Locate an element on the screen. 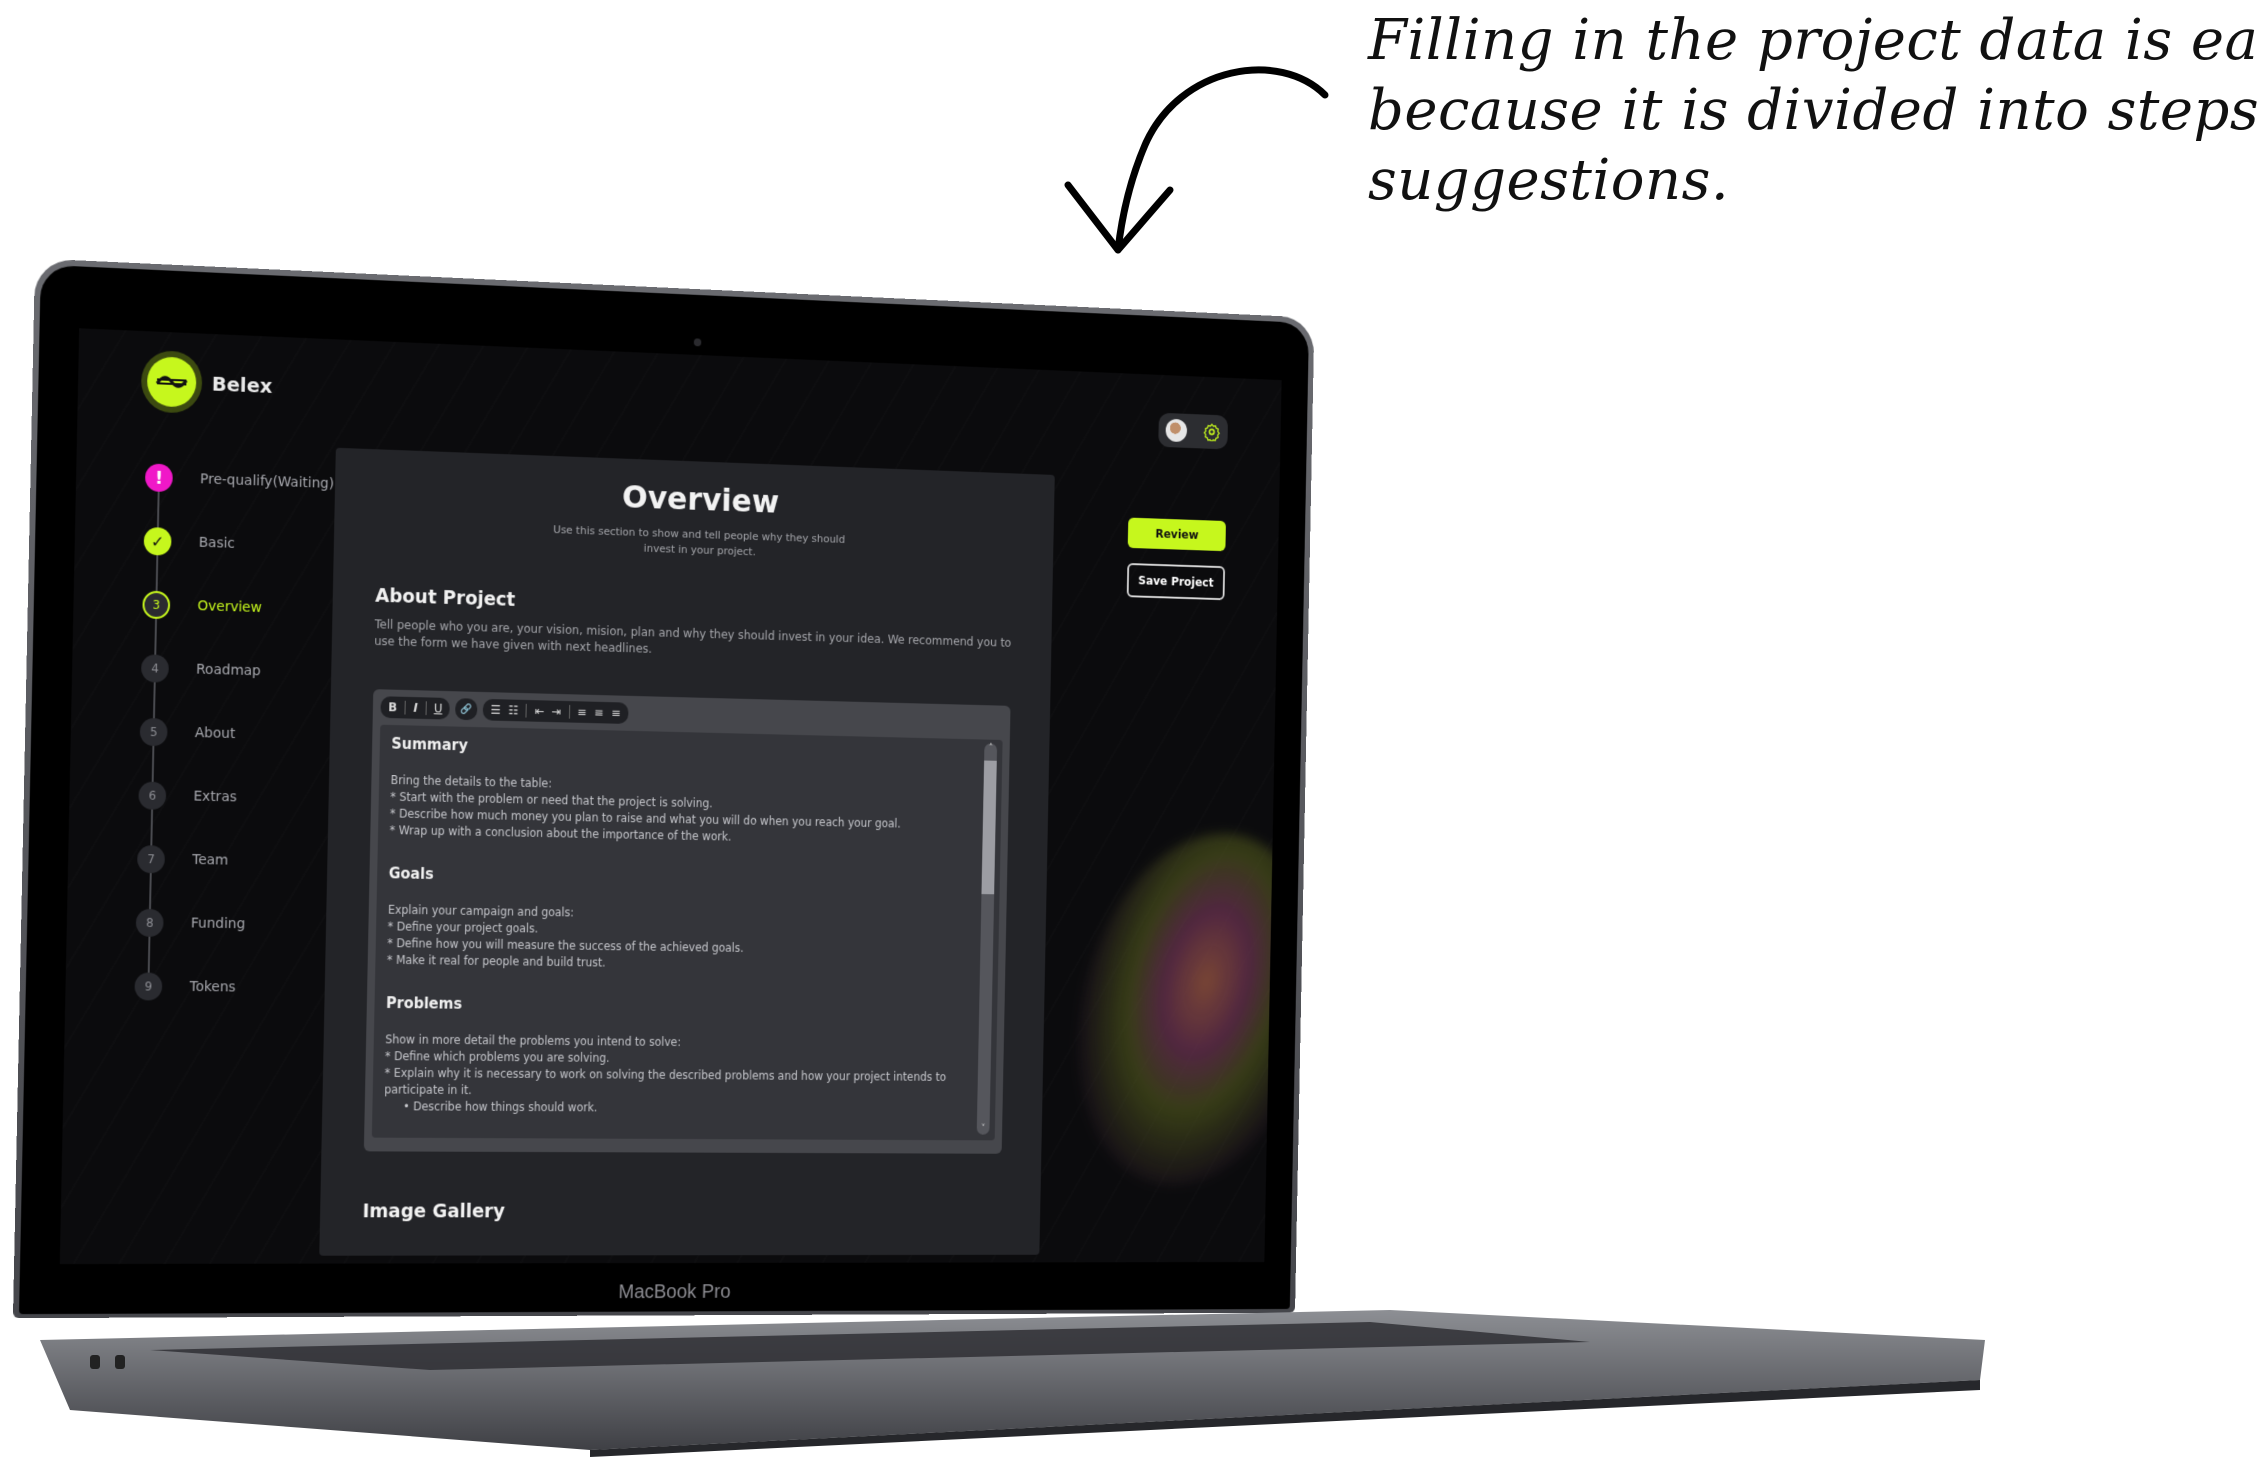  step-number: 3 is located at coordinates (156, 605).